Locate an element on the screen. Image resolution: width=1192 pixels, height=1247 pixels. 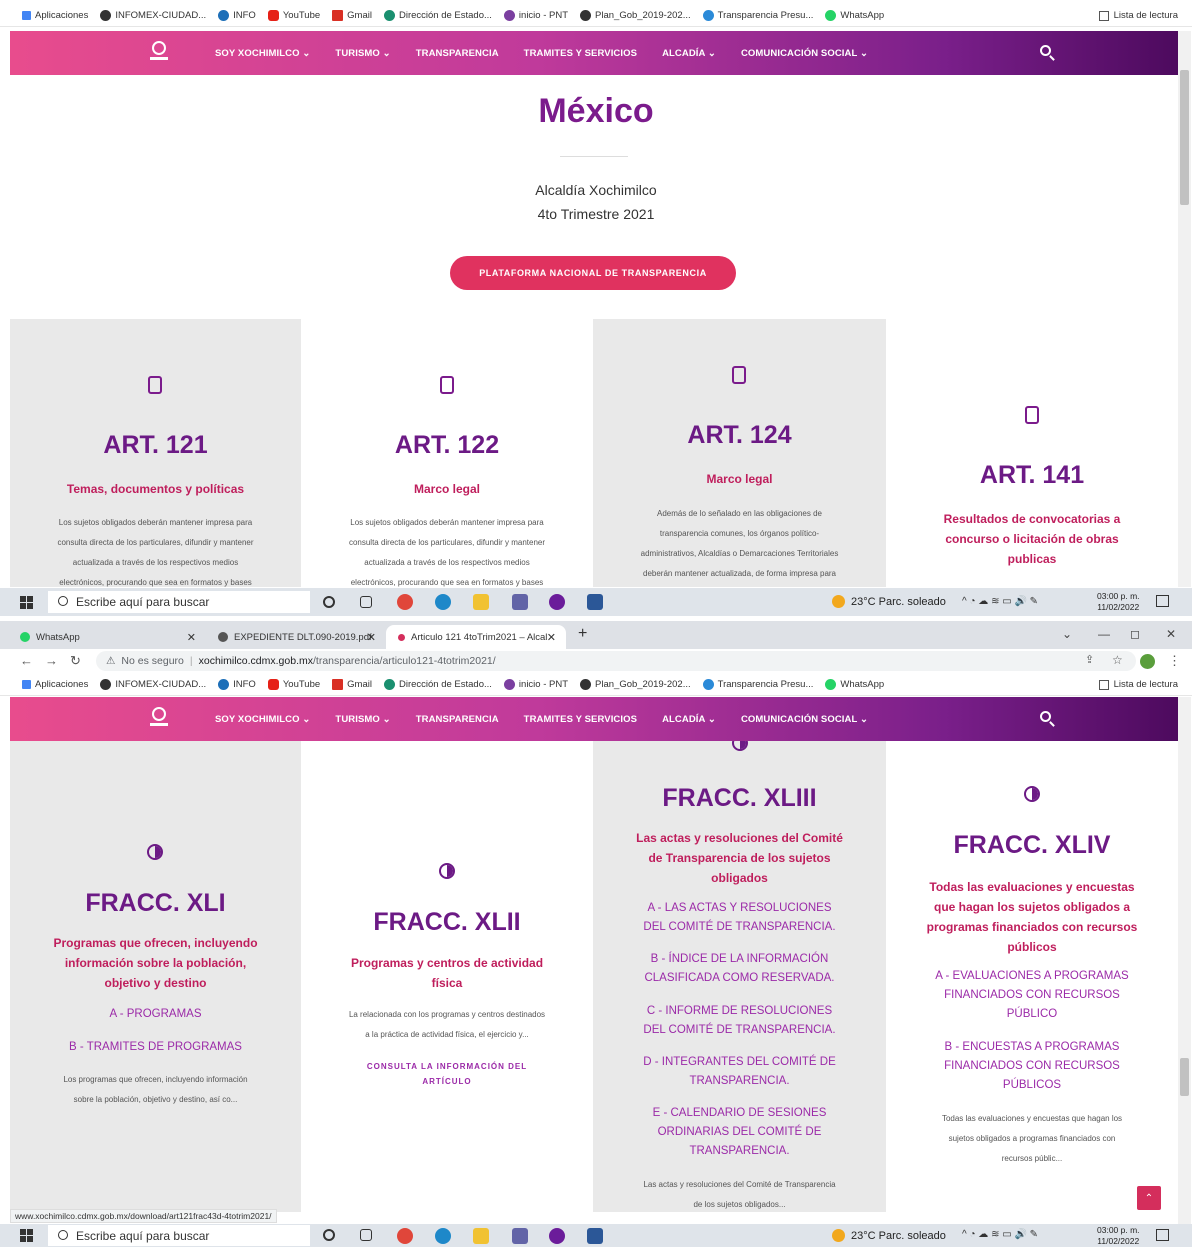
article-title: ART. 122 is located at coordinates (447, 445).